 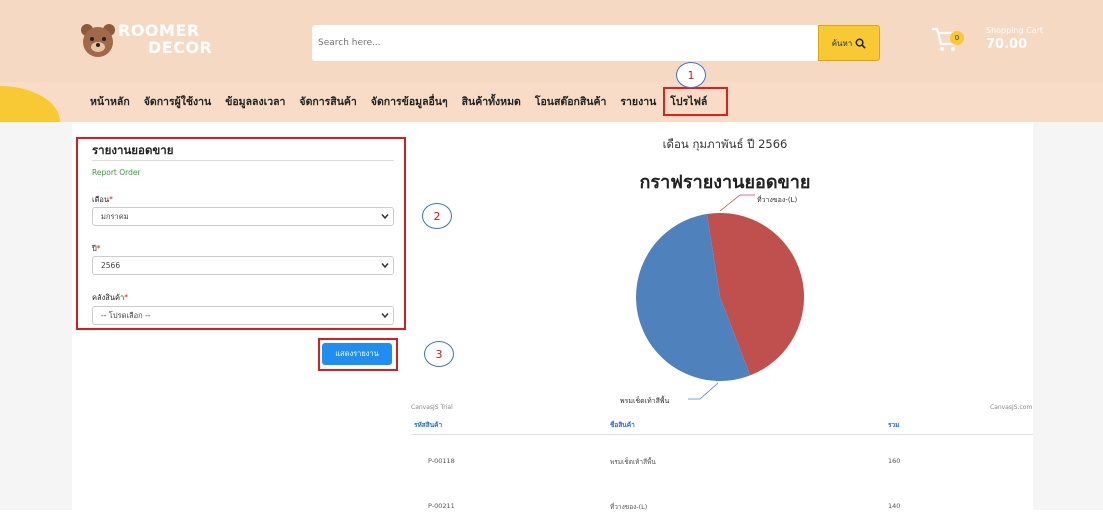 I want to click on table-header-total: รวม, so click(x=894, y=425).